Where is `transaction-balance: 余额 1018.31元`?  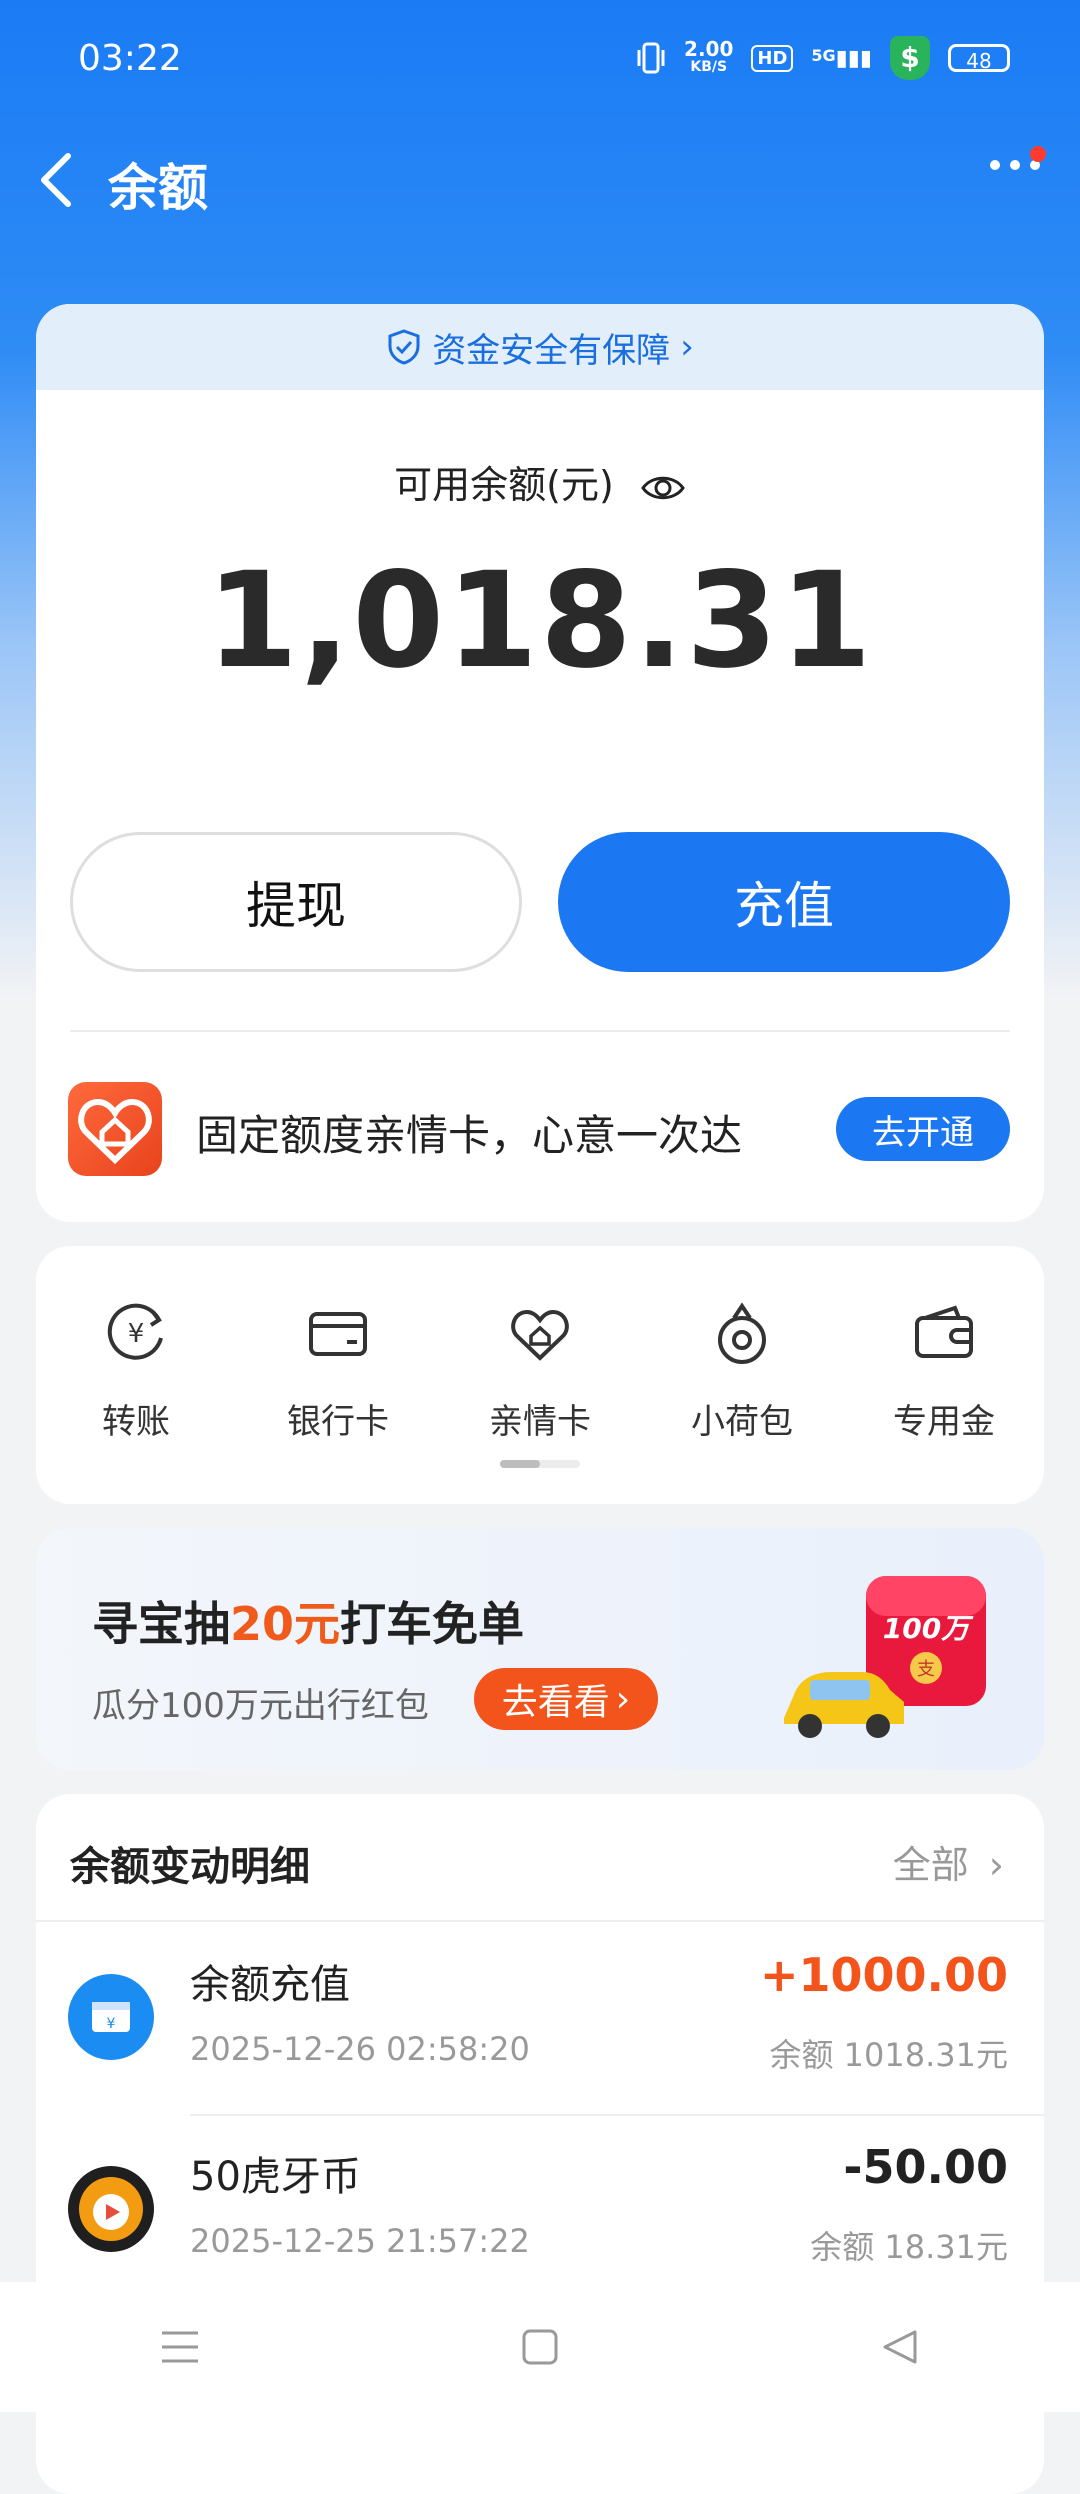 transaction-balance: 余额 1018.31元 is located at coordinates (888, 2055).